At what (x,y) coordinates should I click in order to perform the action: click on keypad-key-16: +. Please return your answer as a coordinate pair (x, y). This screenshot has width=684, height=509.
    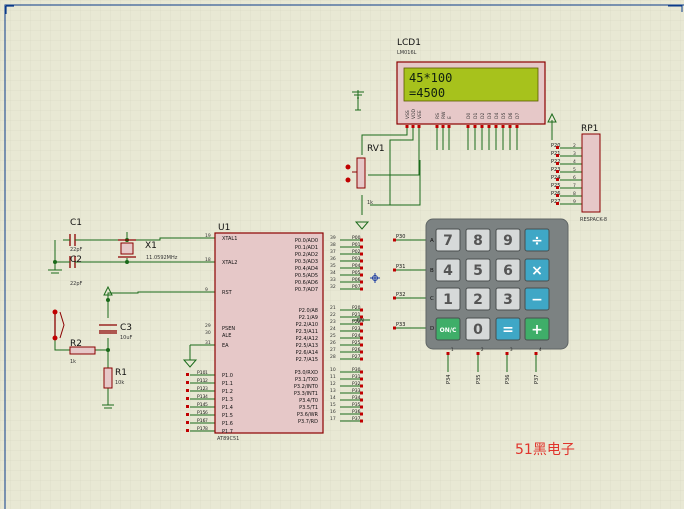
    Looking at the image, I should click on (537, 329).